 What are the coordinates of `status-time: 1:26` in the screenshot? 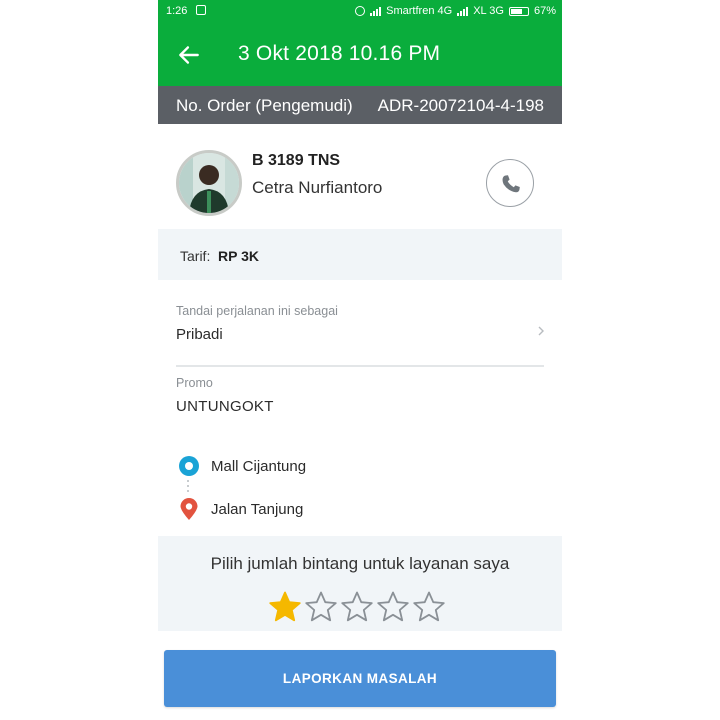 It's located at (177, 11).